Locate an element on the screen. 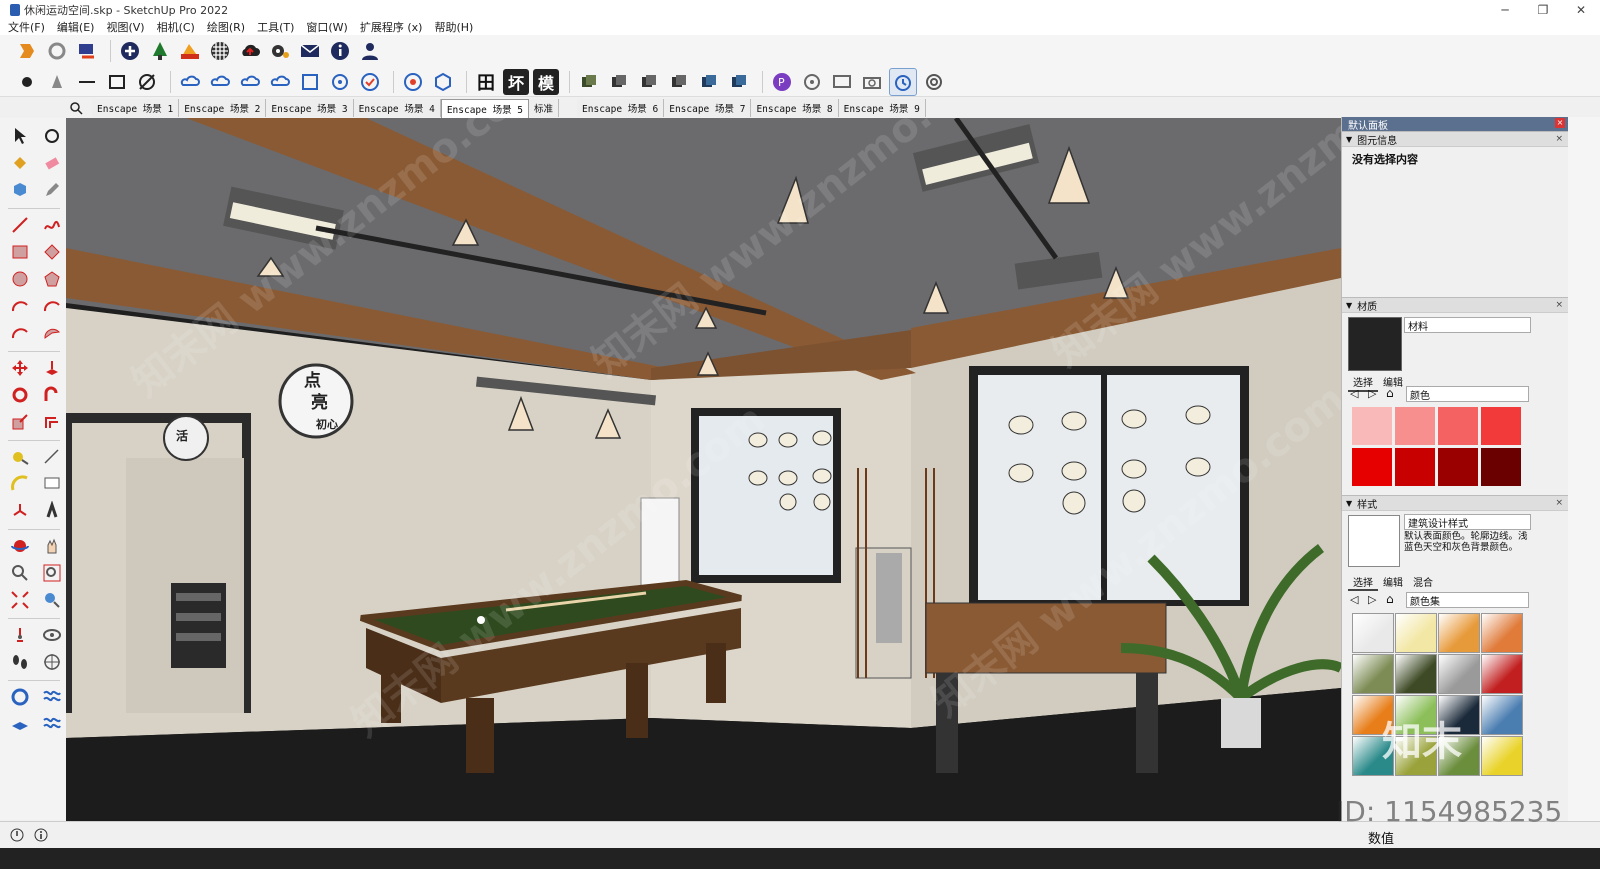 The image size is (1600, 869). zoom-icon is located at coordinates (20, 573).